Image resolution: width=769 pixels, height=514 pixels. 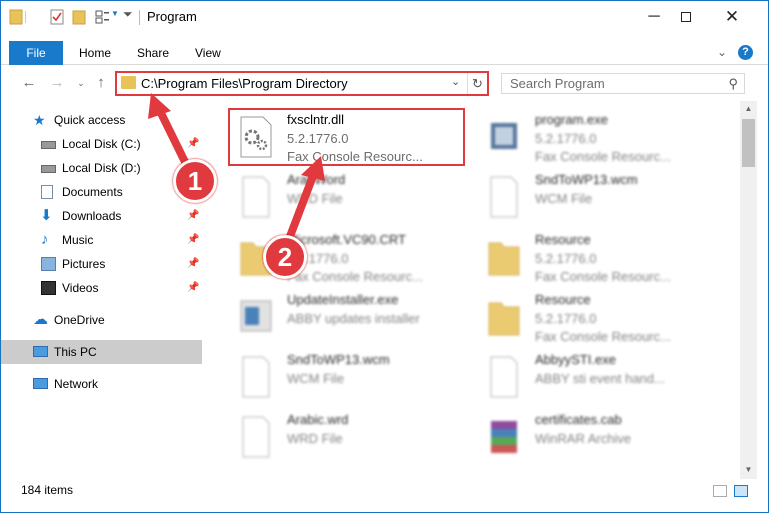 I want to click on file-item-arabic-wrd: Arabic.wrd WRD File, so click(x=351, y=436).